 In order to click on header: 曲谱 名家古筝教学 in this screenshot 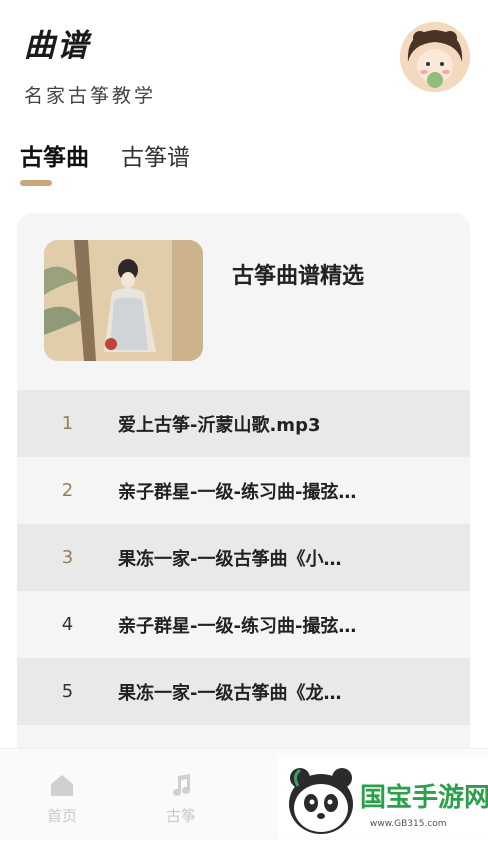, I will do `click(90, 64)`.